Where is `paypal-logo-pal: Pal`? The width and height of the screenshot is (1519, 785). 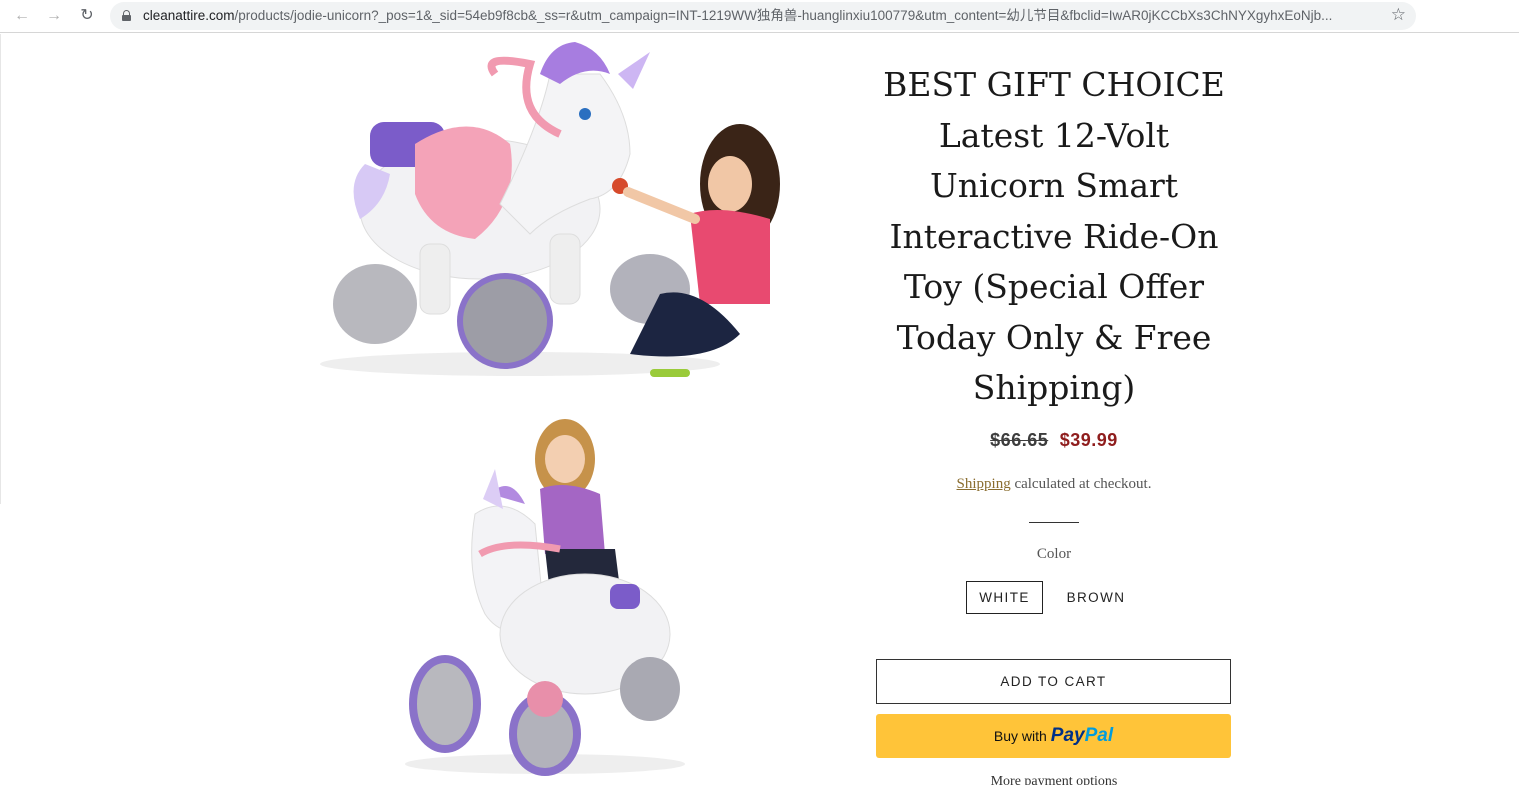
paypal-logo-pal: Pal is located at coordinates (1099, 735).